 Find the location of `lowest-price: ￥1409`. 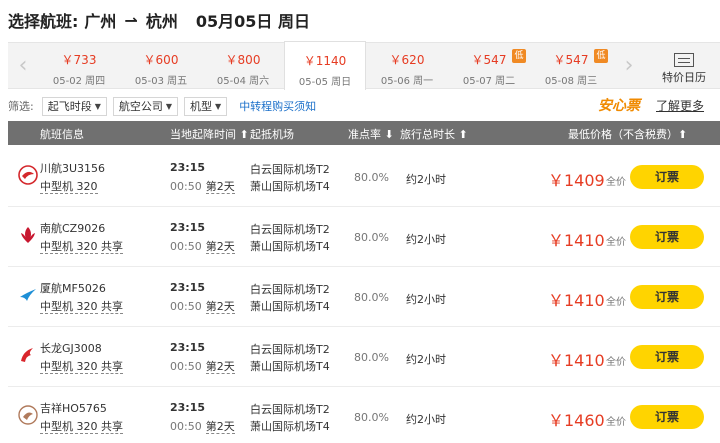

lowest-price: ￥1409 is located at coordinates (576, 180).